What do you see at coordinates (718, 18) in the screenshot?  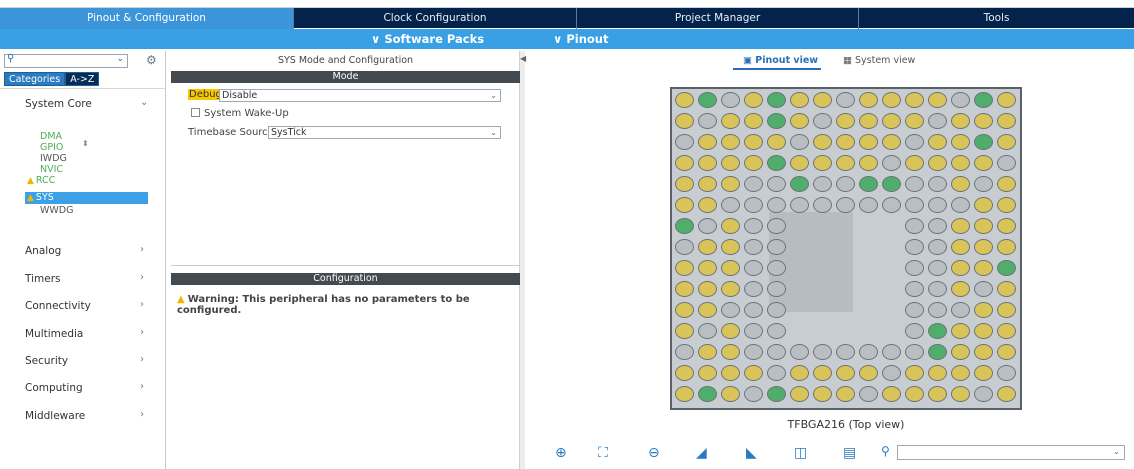 I see `tab-project-manager: Project Manager` at bounding box center [718, 18].